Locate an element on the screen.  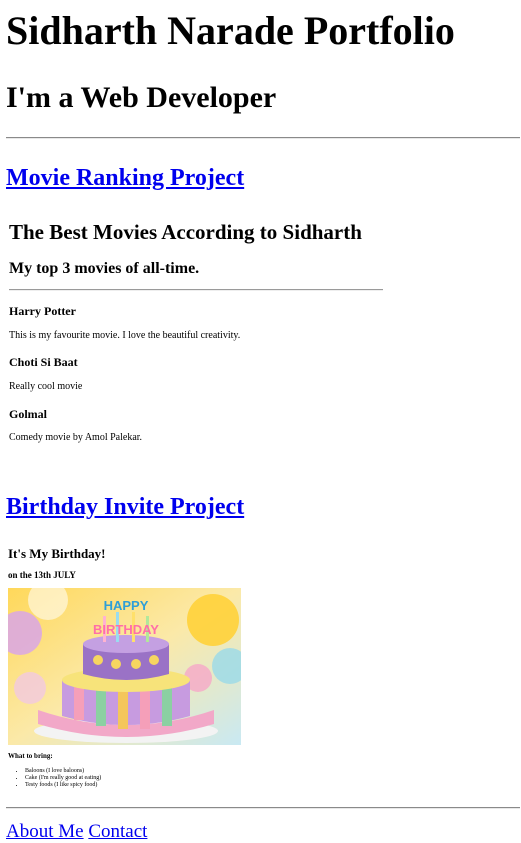
movies-divider is located at coordinates (196, 290).